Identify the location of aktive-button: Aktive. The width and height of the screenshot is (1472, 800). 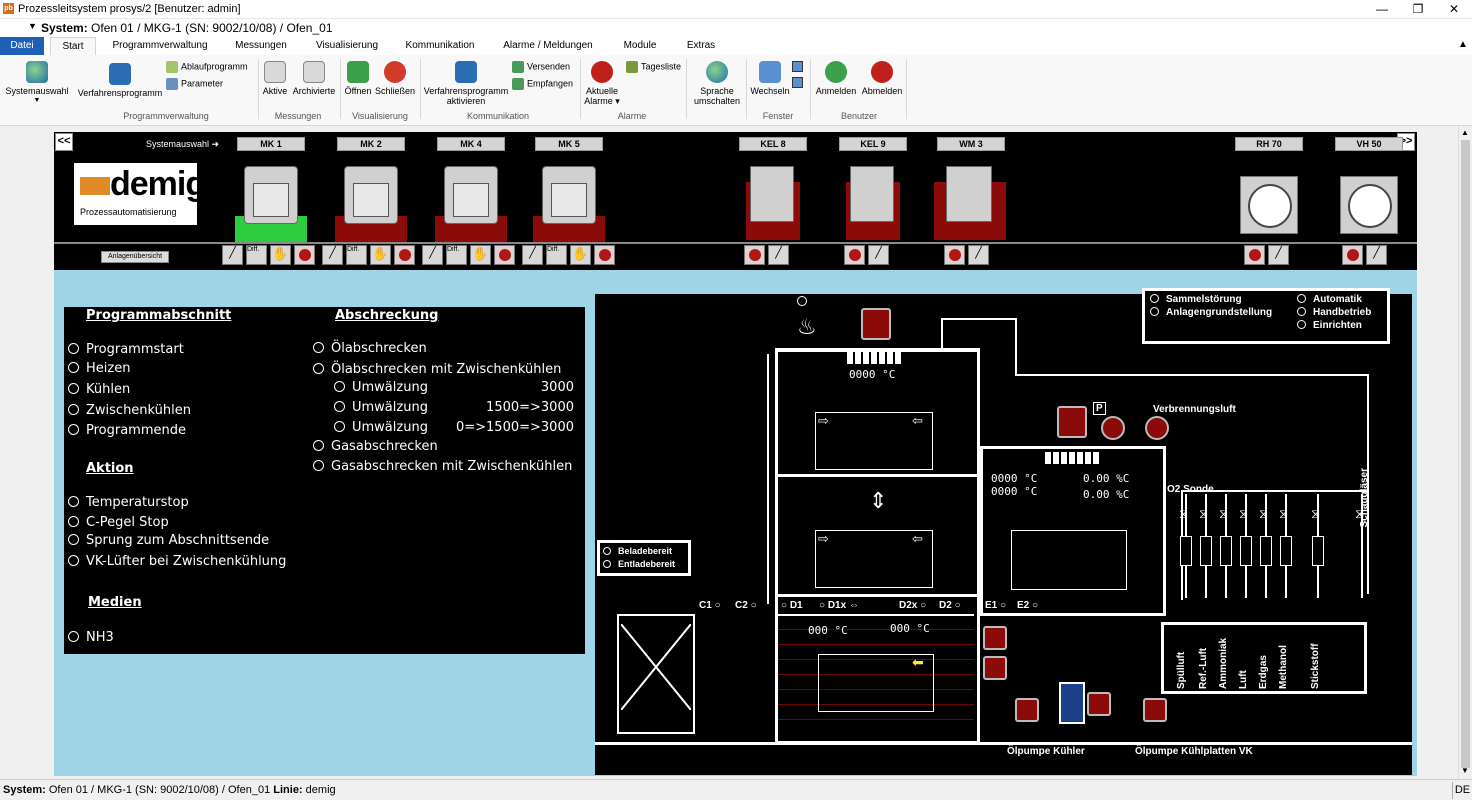
(275, 78).